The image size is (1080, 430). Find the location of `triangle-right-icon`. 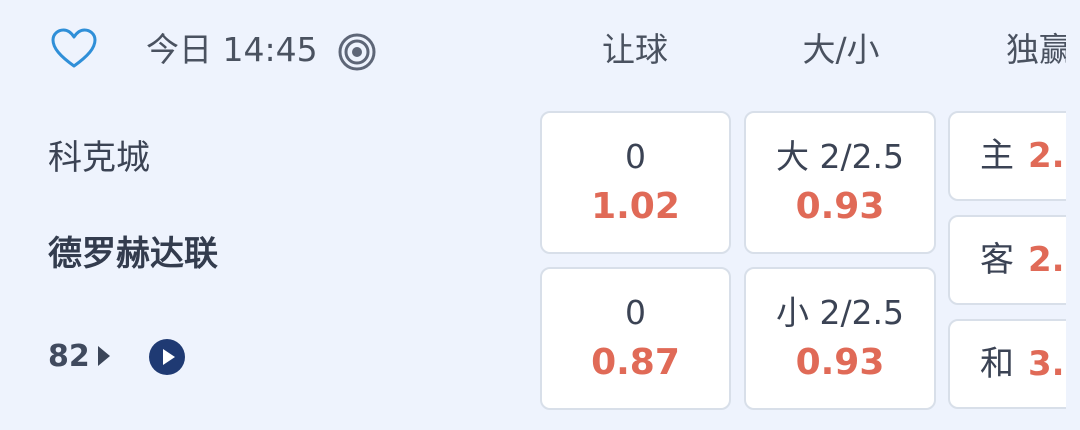

triangle-right-icon is located at coordinates (104, 356).